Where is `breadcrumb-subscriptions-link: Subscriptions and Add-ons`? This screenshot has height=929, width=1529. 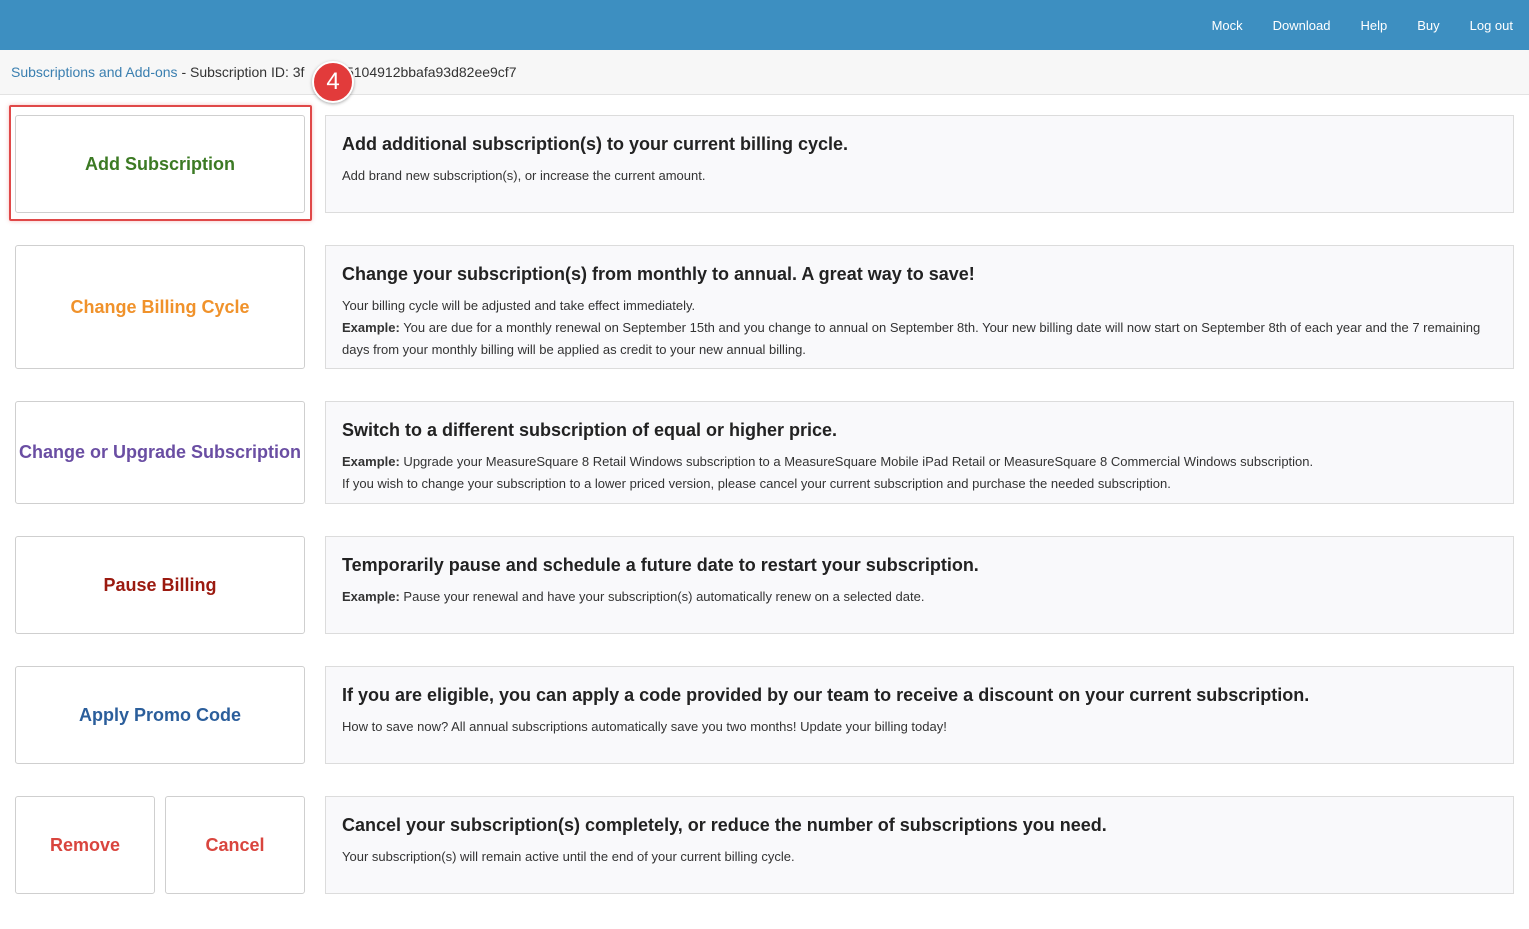 breadcrumb-subscriptions-link: Subscriptions and Add-ons is located at coordinates (94, 72).